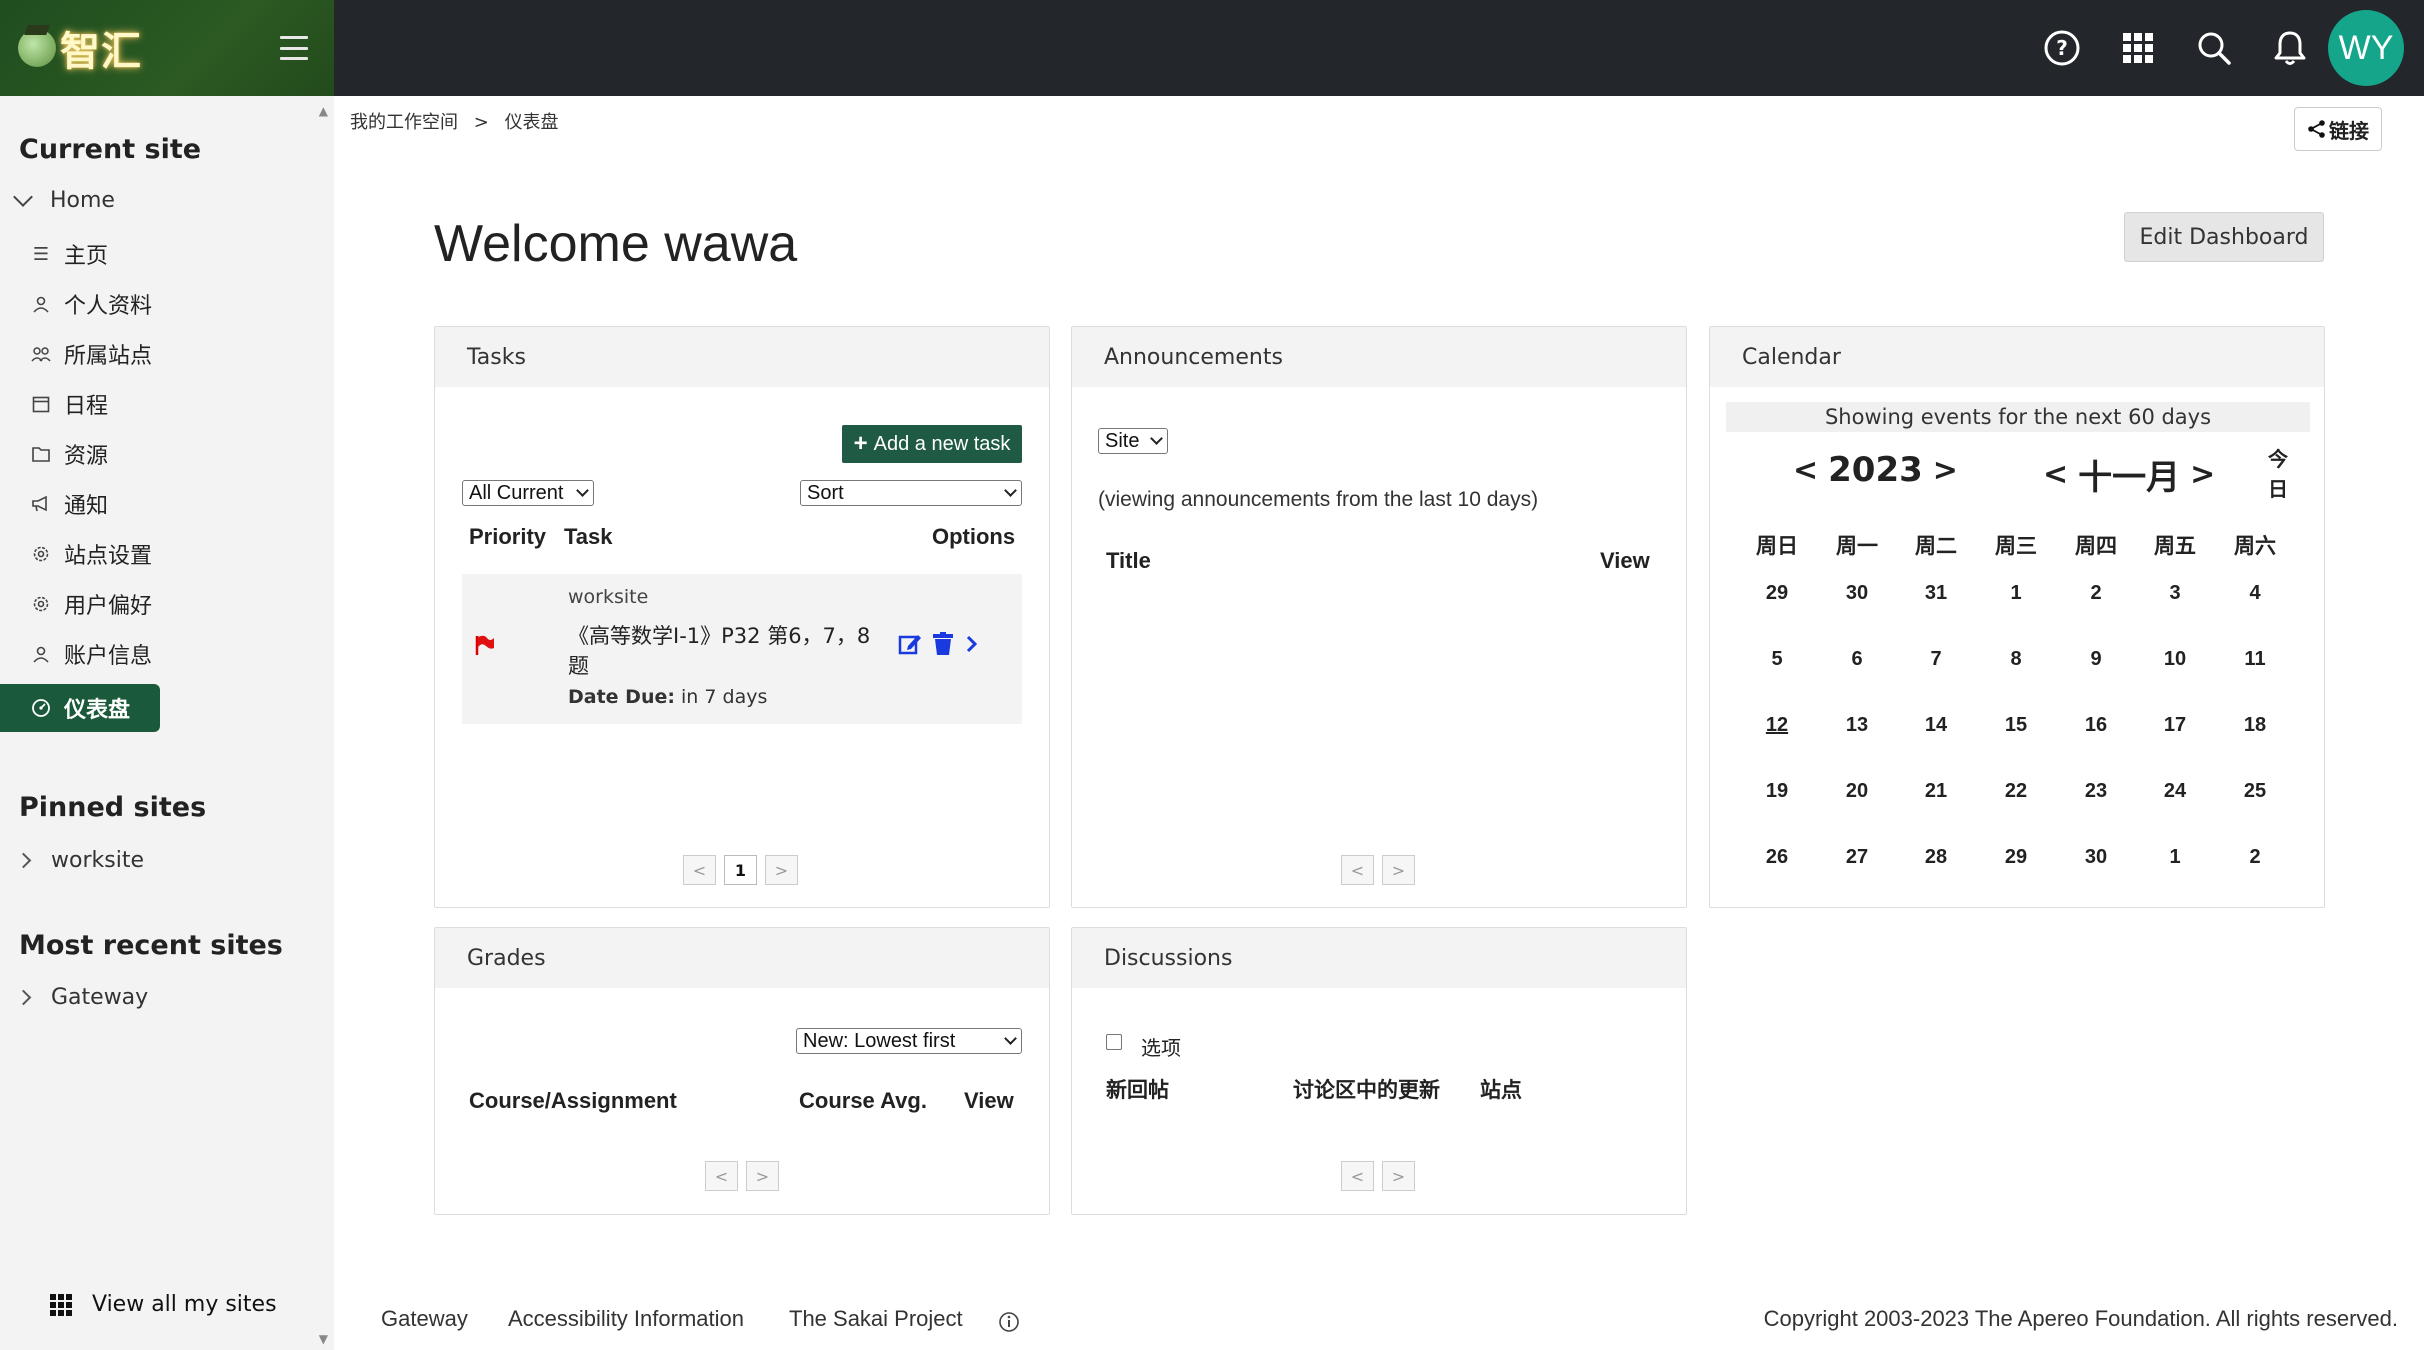  I want to click on recent-site-gateway: Gateway, so click(81, 997).